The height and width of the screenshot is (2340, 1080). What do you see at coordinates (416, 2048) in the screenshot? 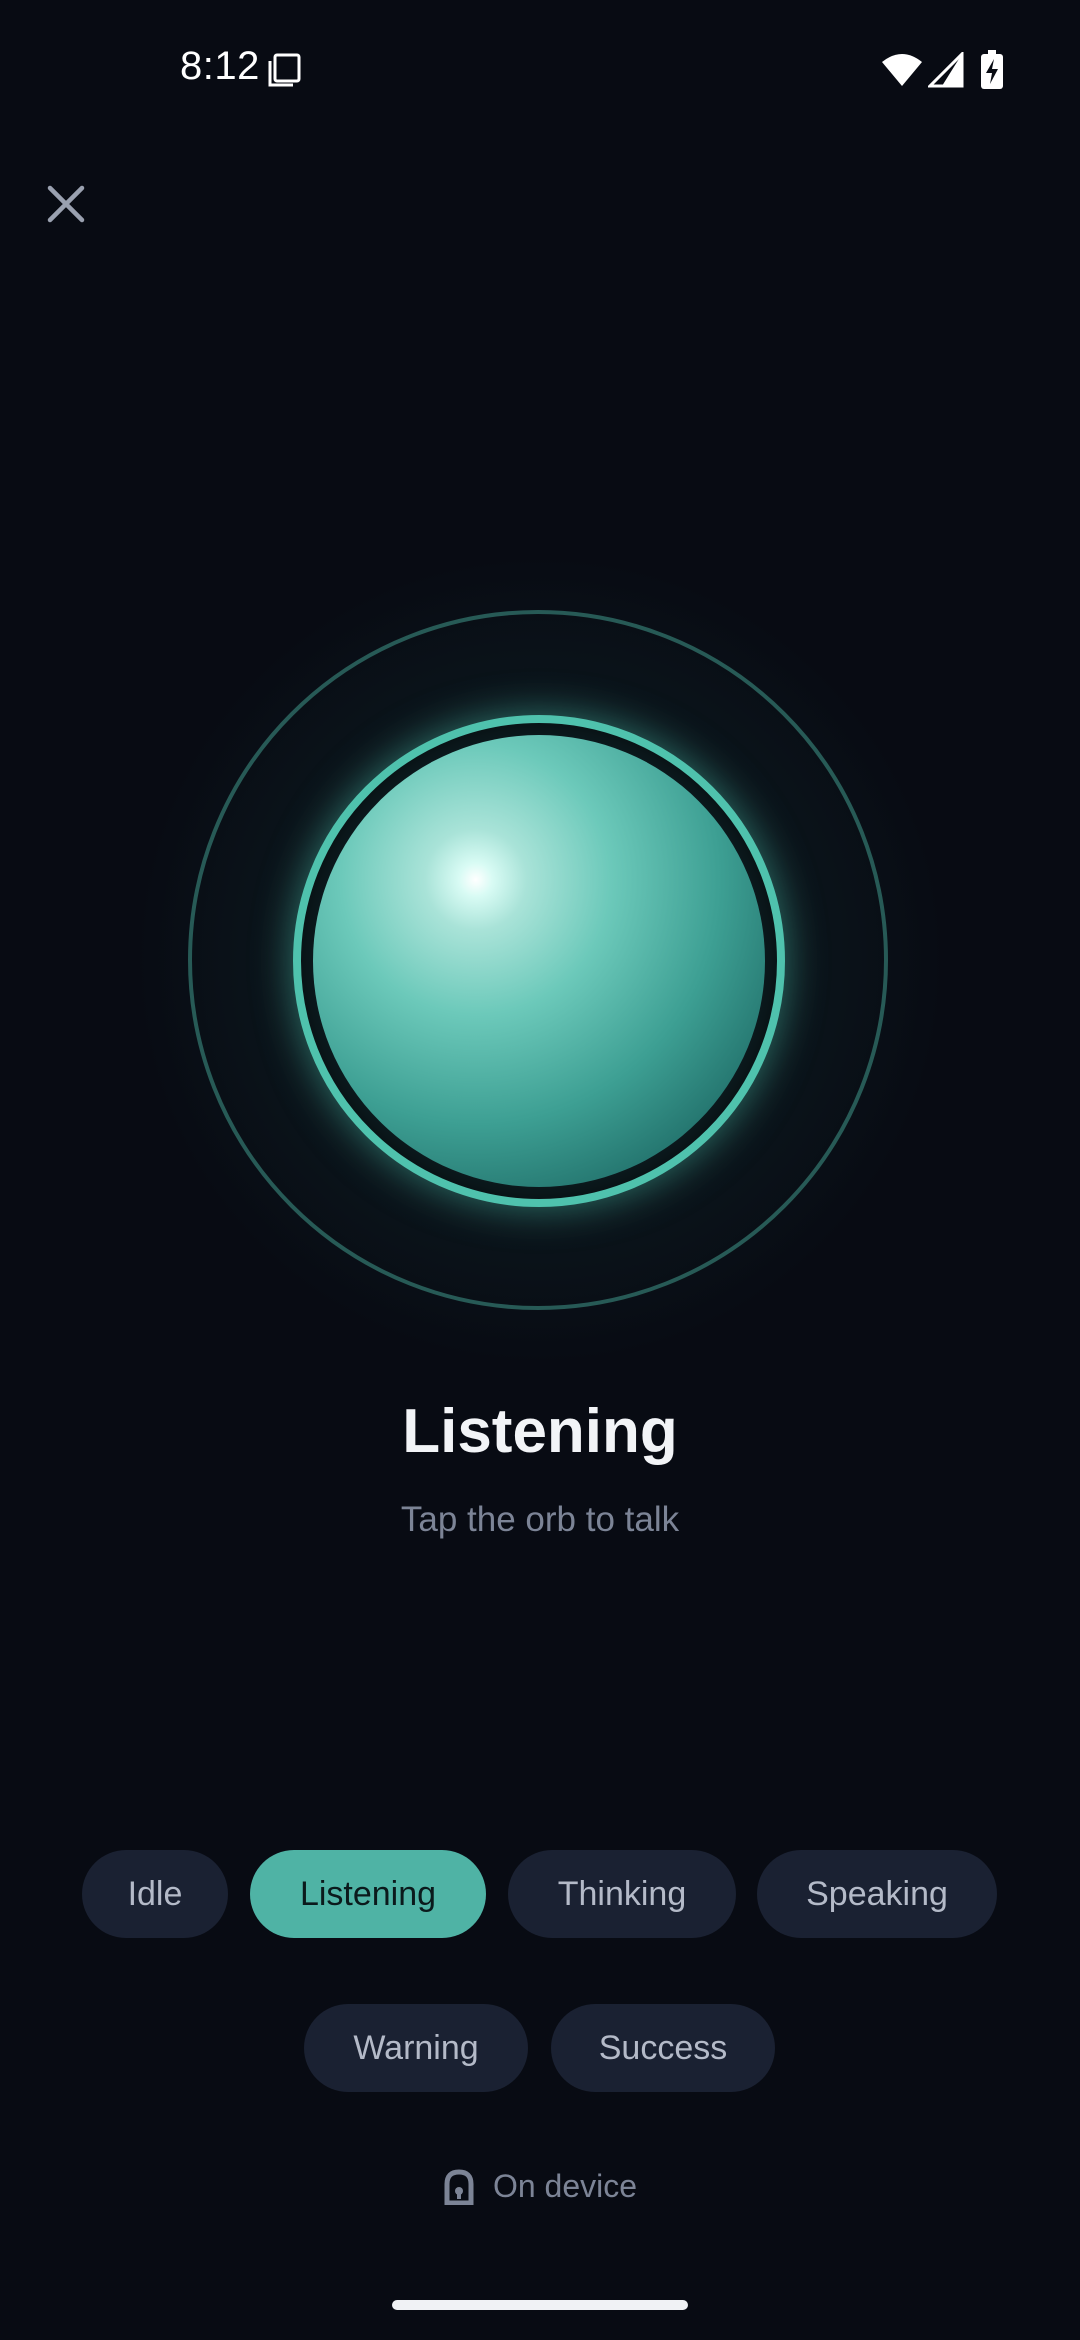
I see `chip-warning: Warning` at bounding box center [416, 2048].